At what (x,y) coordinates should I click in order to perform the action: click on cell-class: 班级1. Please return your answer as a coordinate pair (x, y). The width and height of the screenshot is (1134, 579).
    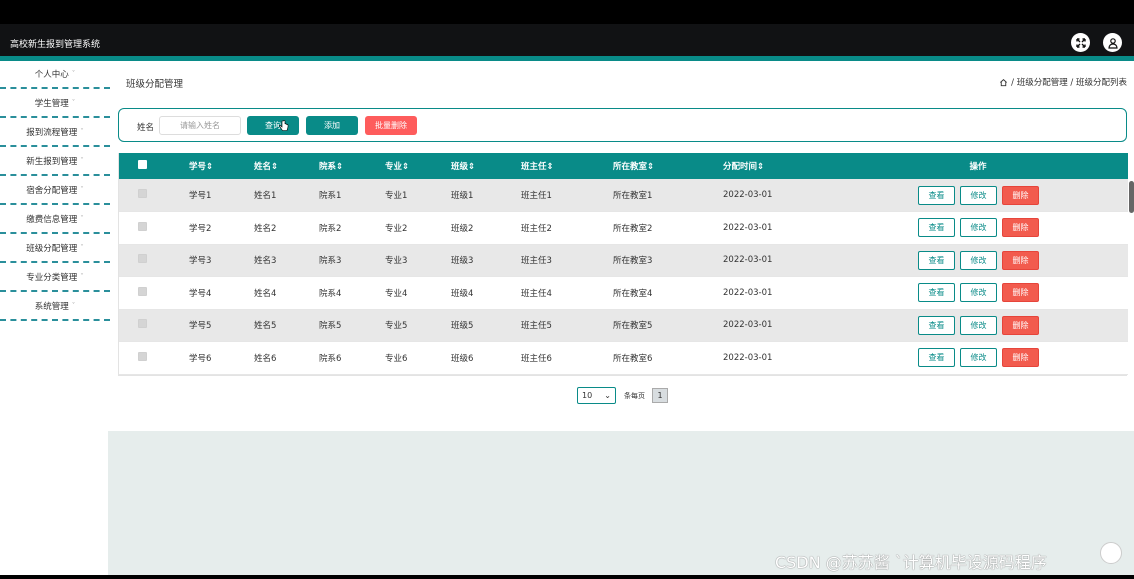
    Looking at the image, I should click on (486, 195).